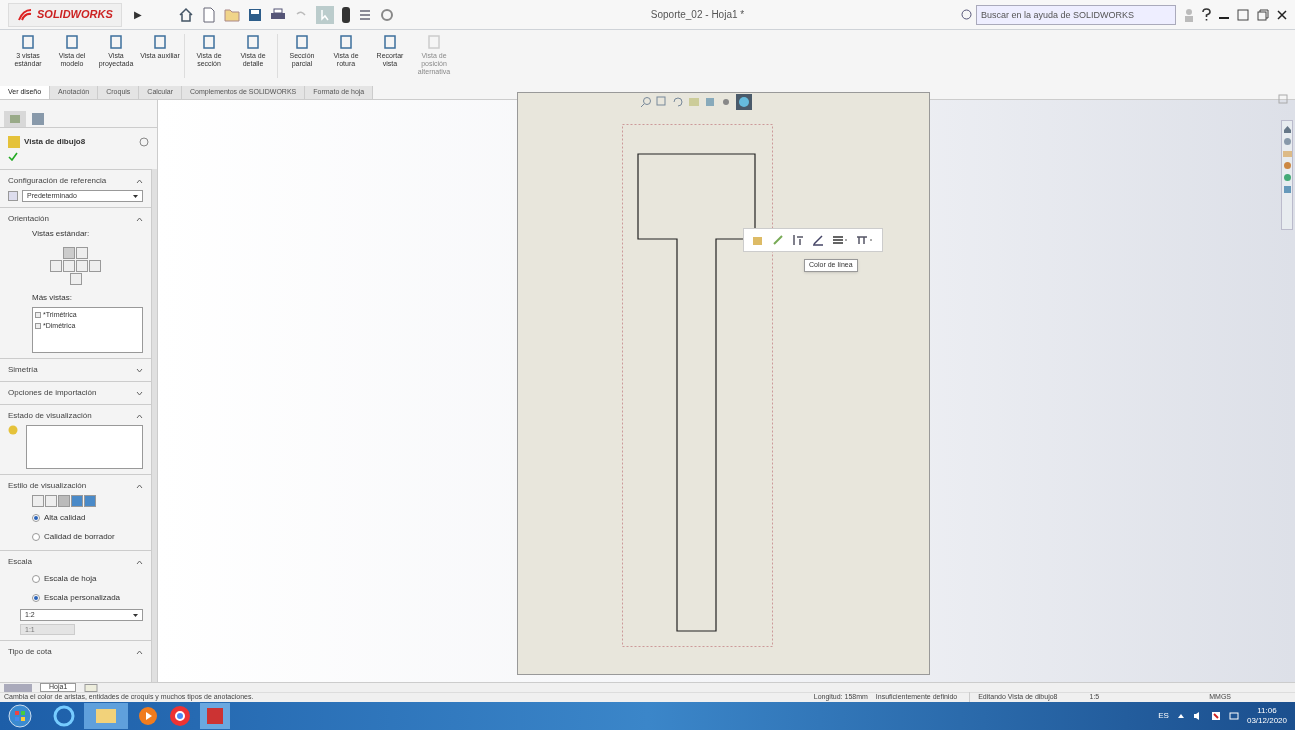  Describe the element at coordinates (1243, 14) in the screenshot. I see `restore-icon` at that location.